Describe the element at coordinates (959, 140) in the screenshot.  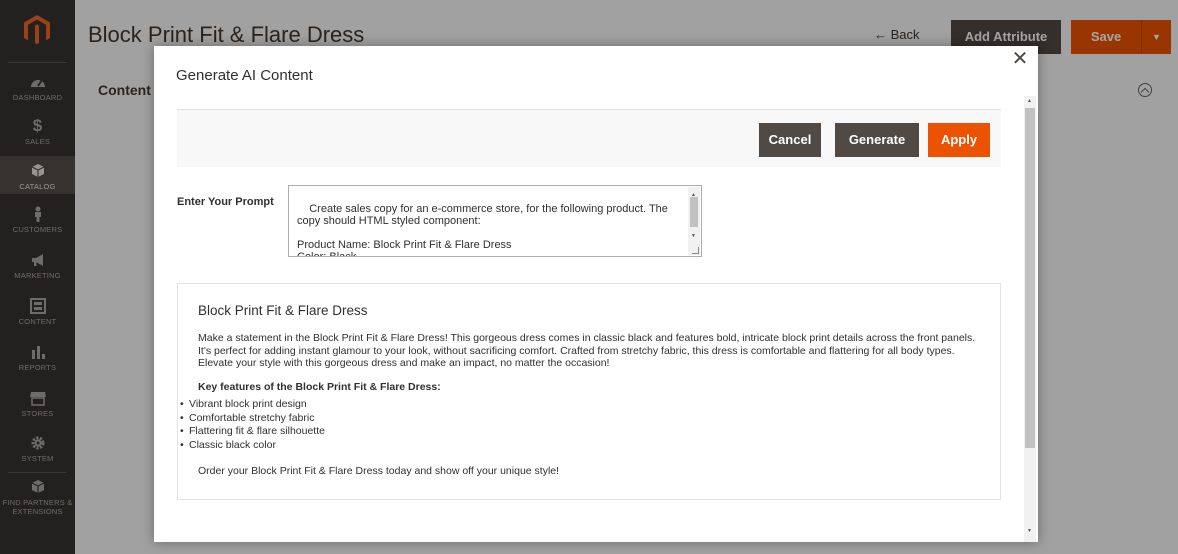
I see `apply-button: Apply` at that location.